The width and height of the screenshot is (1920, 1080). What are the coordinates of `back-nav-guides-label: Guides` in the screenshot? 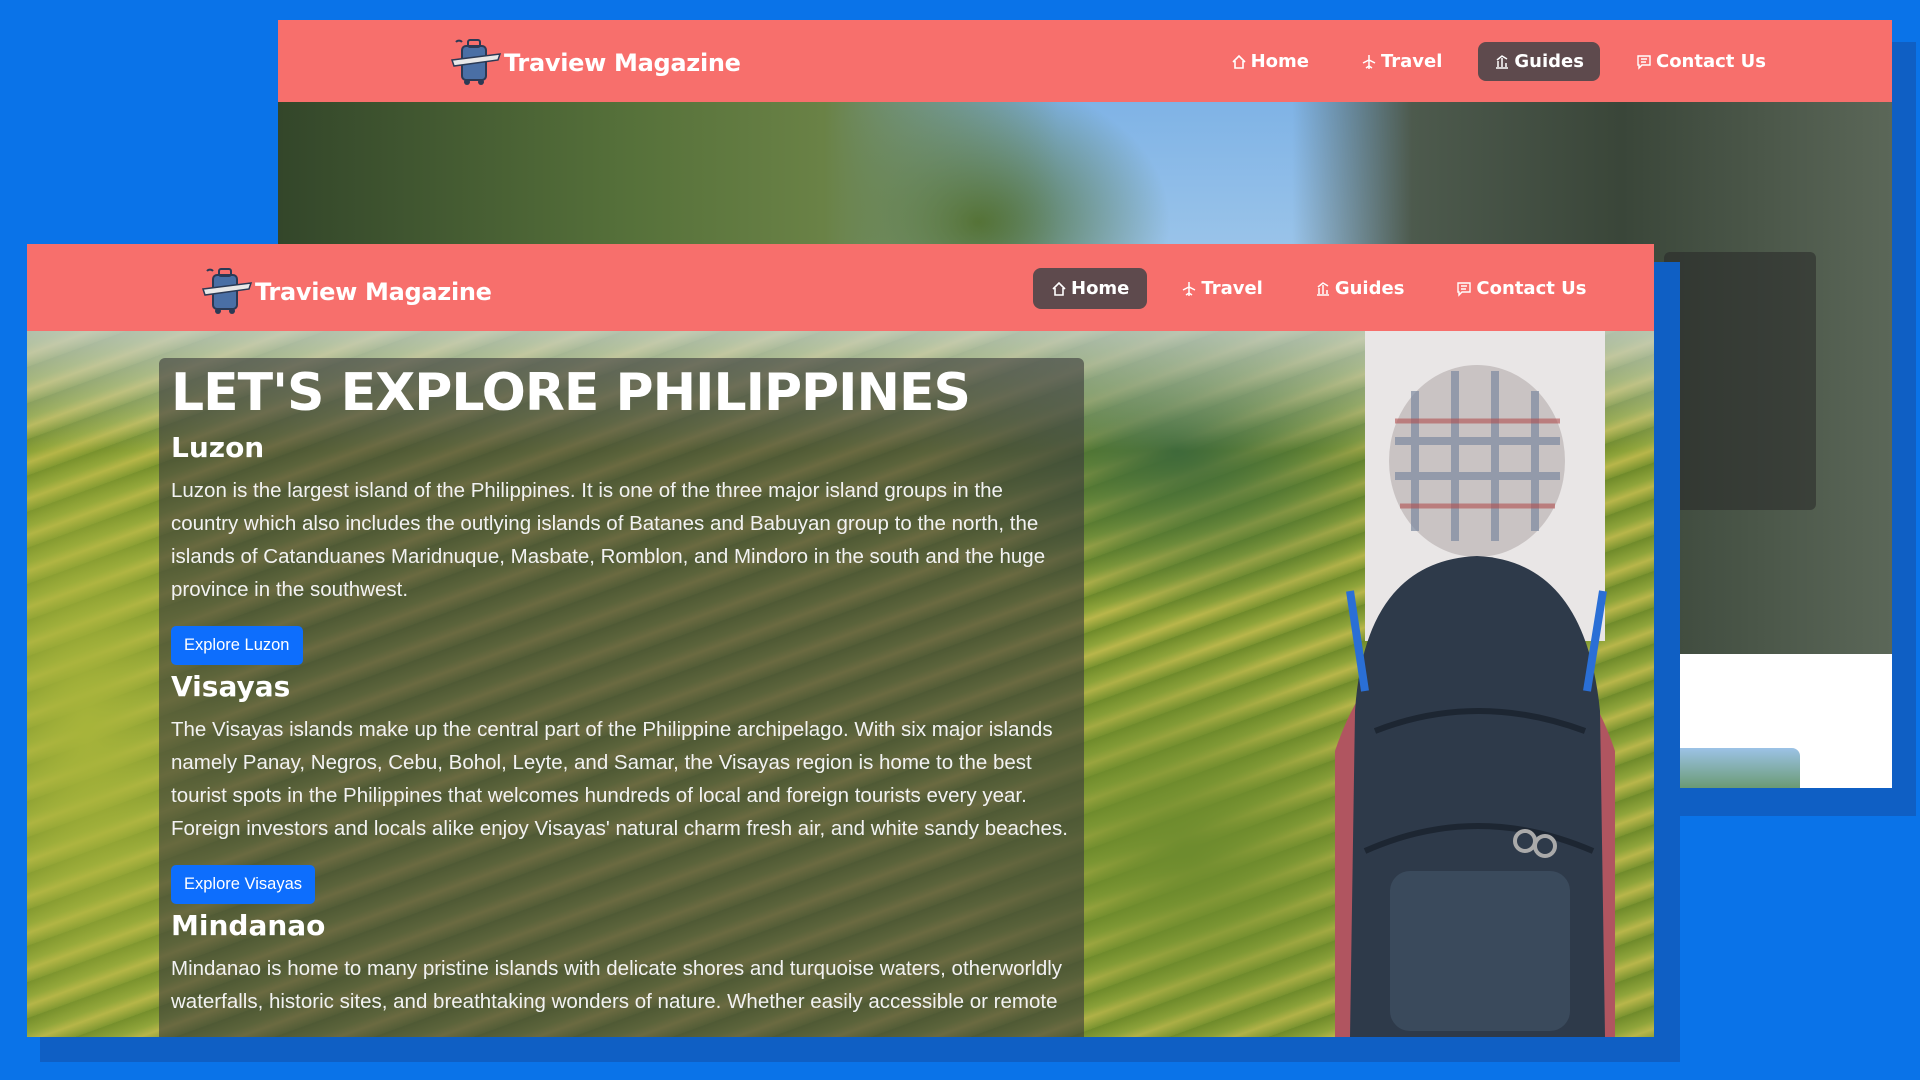 It's located at (1549, 61).